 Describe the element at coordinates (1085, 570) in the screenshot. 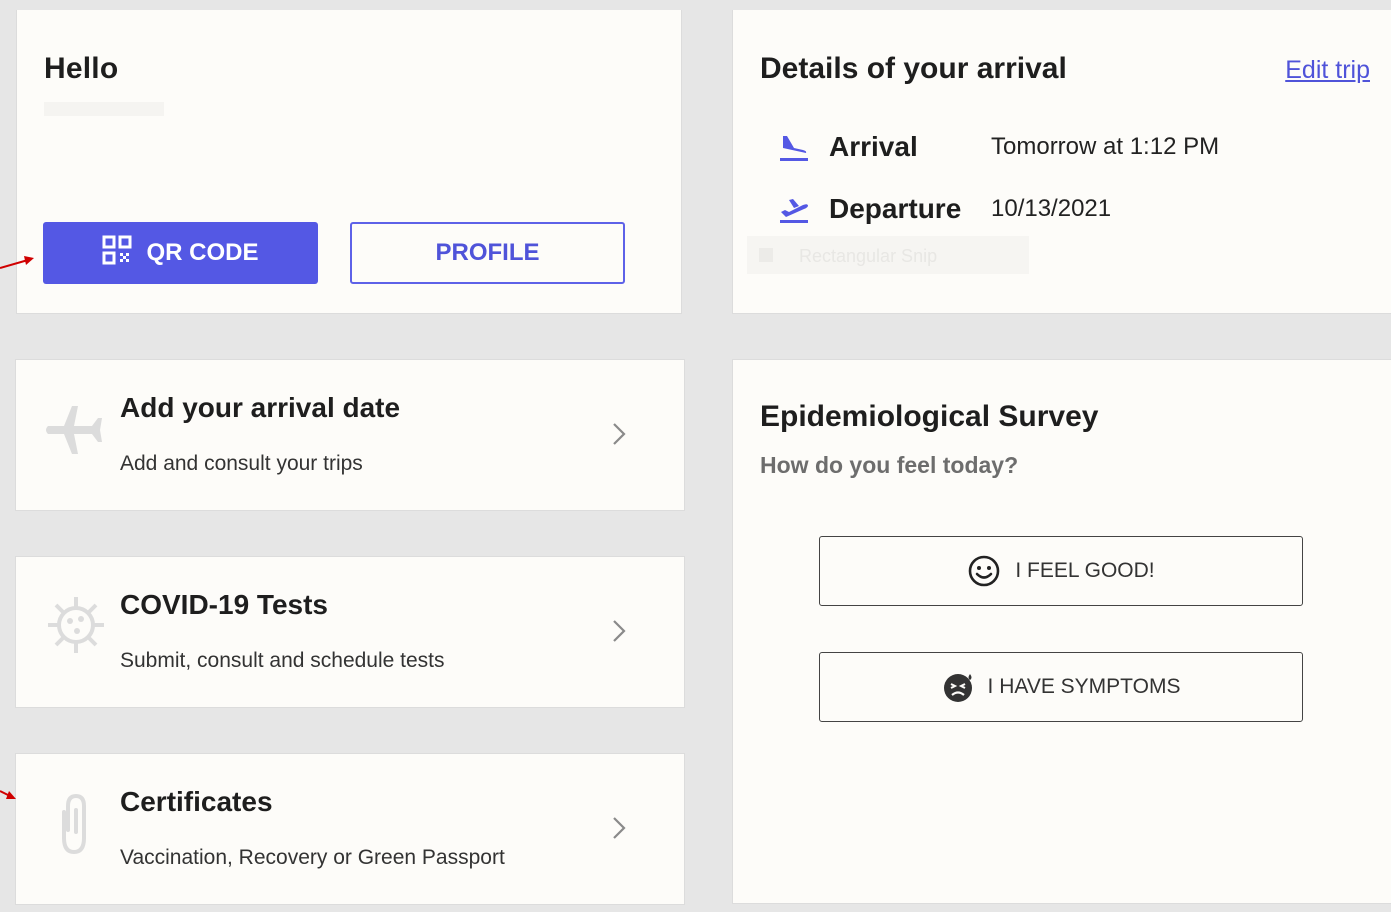

I see `feel-good-label: I FEEL GOOD!` at that location.